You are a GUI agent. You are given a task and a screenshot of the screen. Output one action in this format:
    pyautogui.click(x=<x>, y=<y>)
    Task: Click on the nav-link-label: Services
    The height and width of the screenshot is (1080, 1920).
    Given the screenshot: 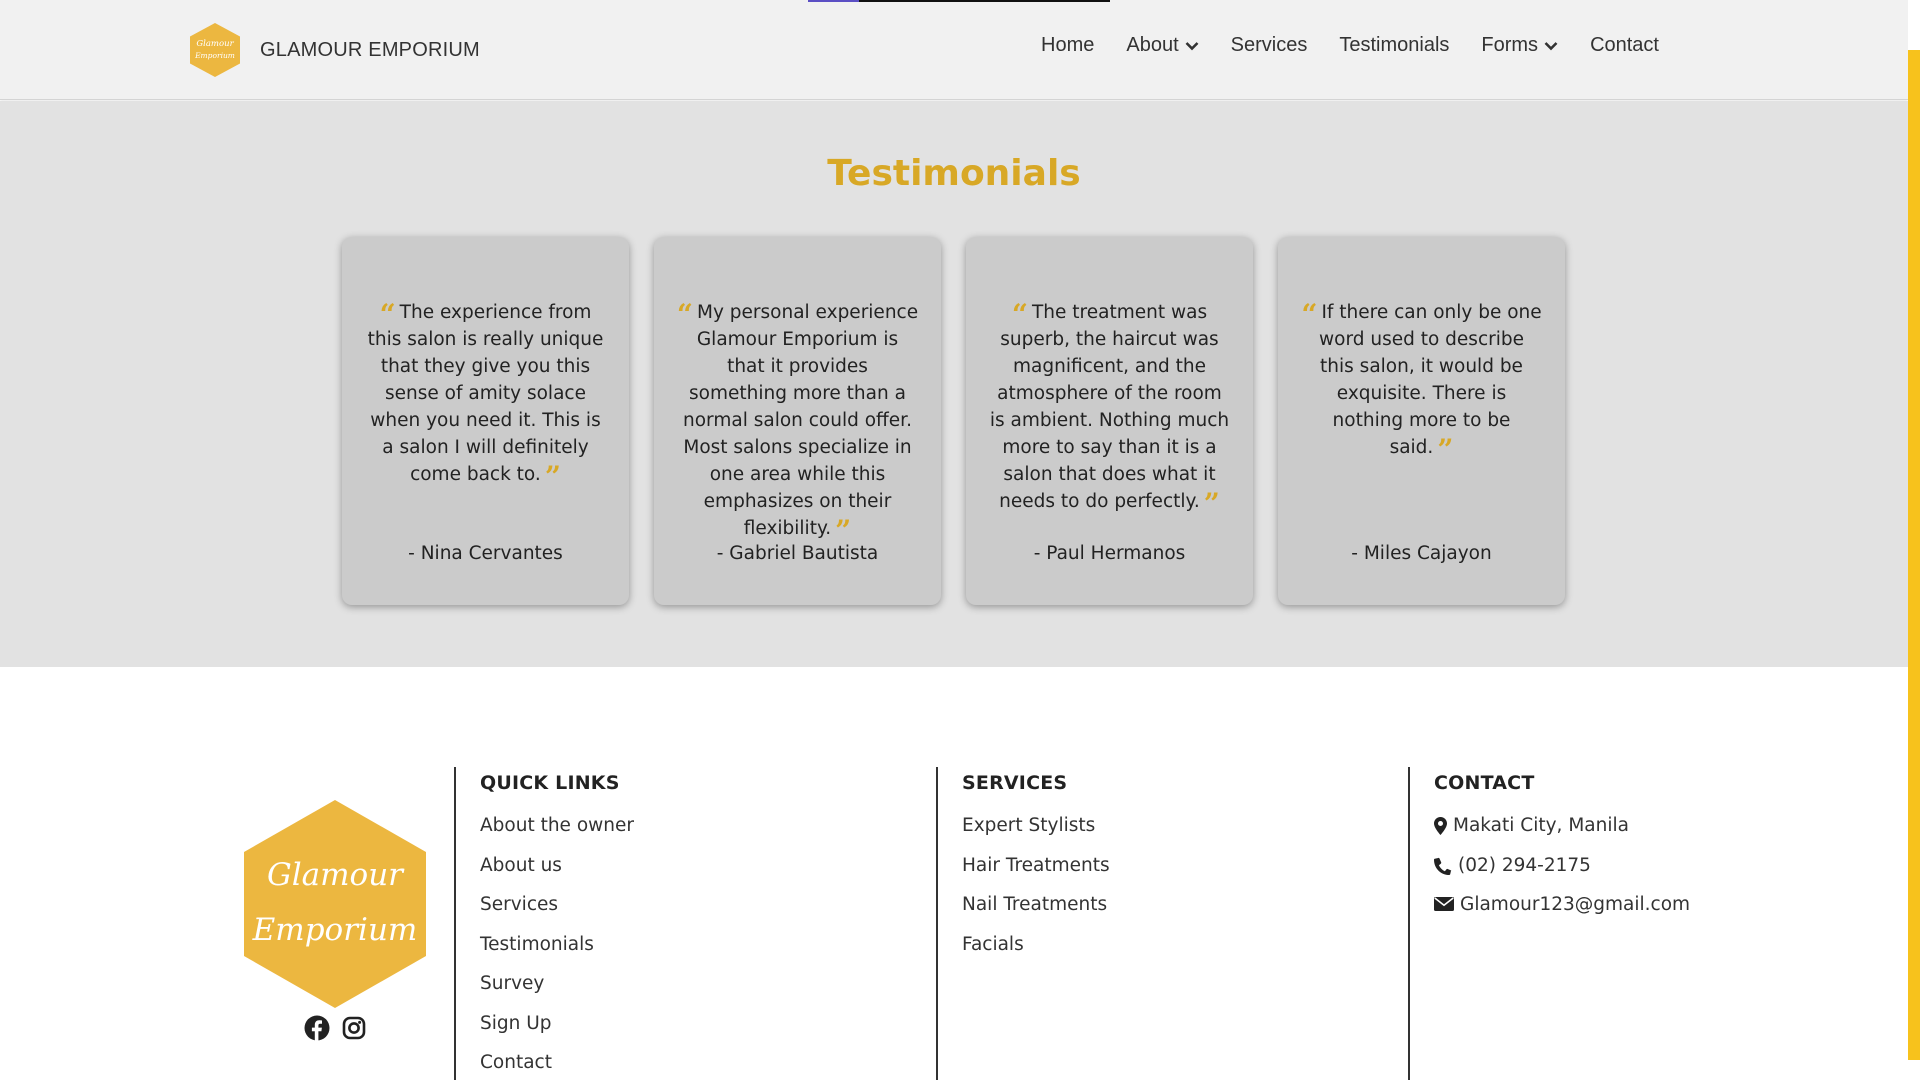 What is the action you would take?
    pyautogui.click(x=1269, y=45)
    